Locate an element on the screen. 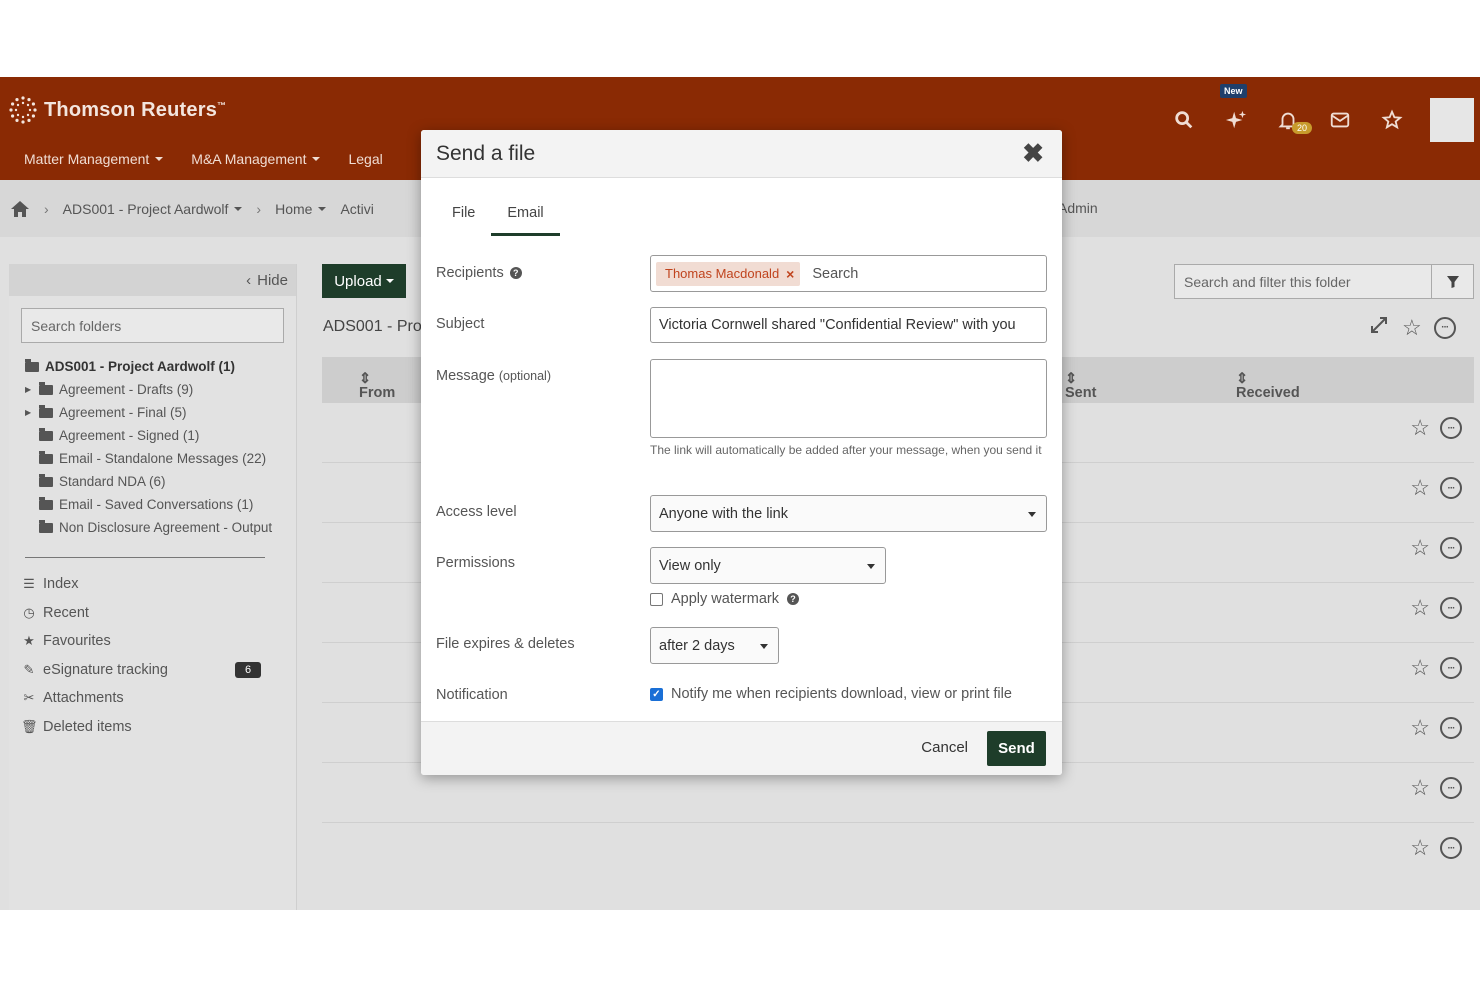  search-folders-input: Search folders is located at coordinates (152, 325).